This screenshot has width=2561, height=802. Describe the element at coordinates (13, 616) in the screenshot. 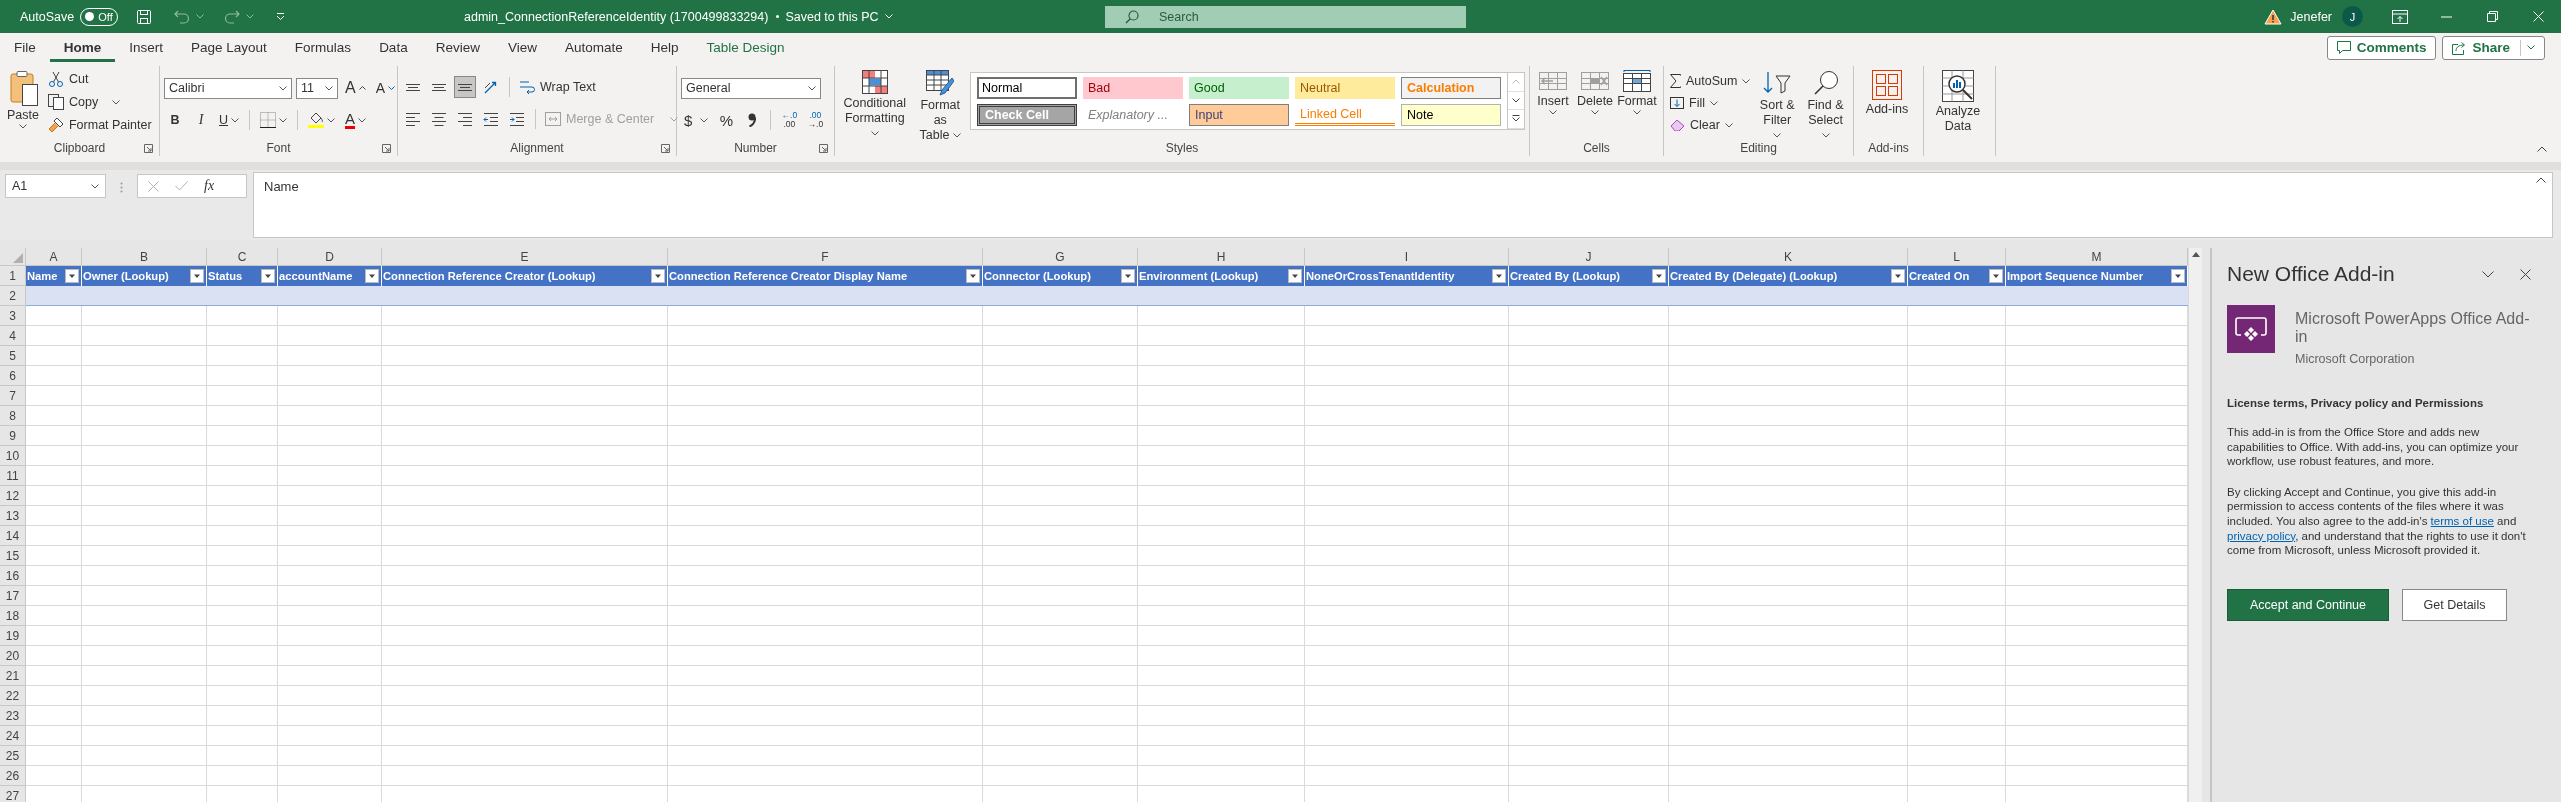

I see `row-header: 18` at that location.